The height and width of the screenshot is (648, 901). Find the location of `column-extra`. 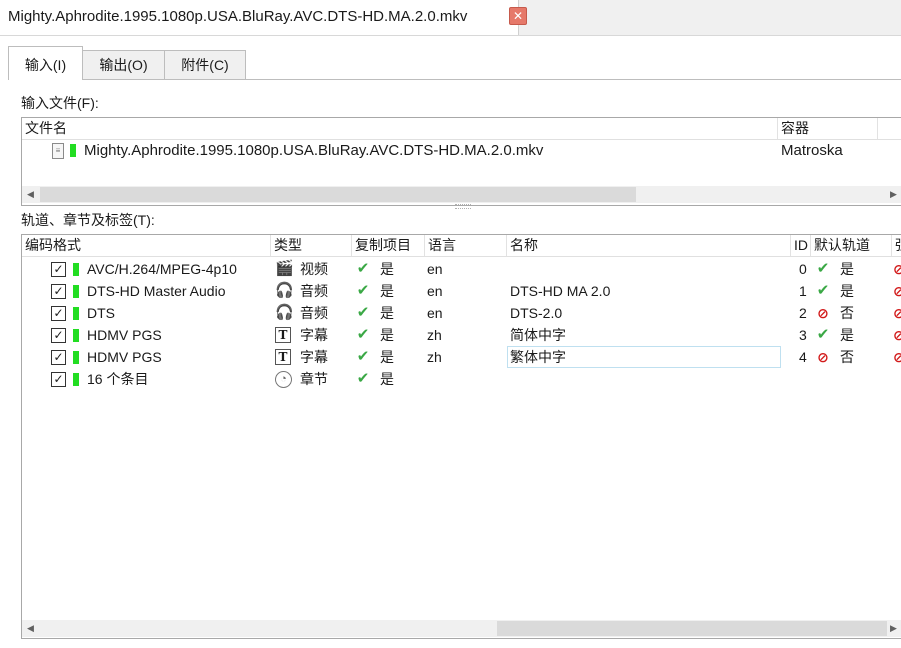

column-extra is located at coordinates (889, 128).